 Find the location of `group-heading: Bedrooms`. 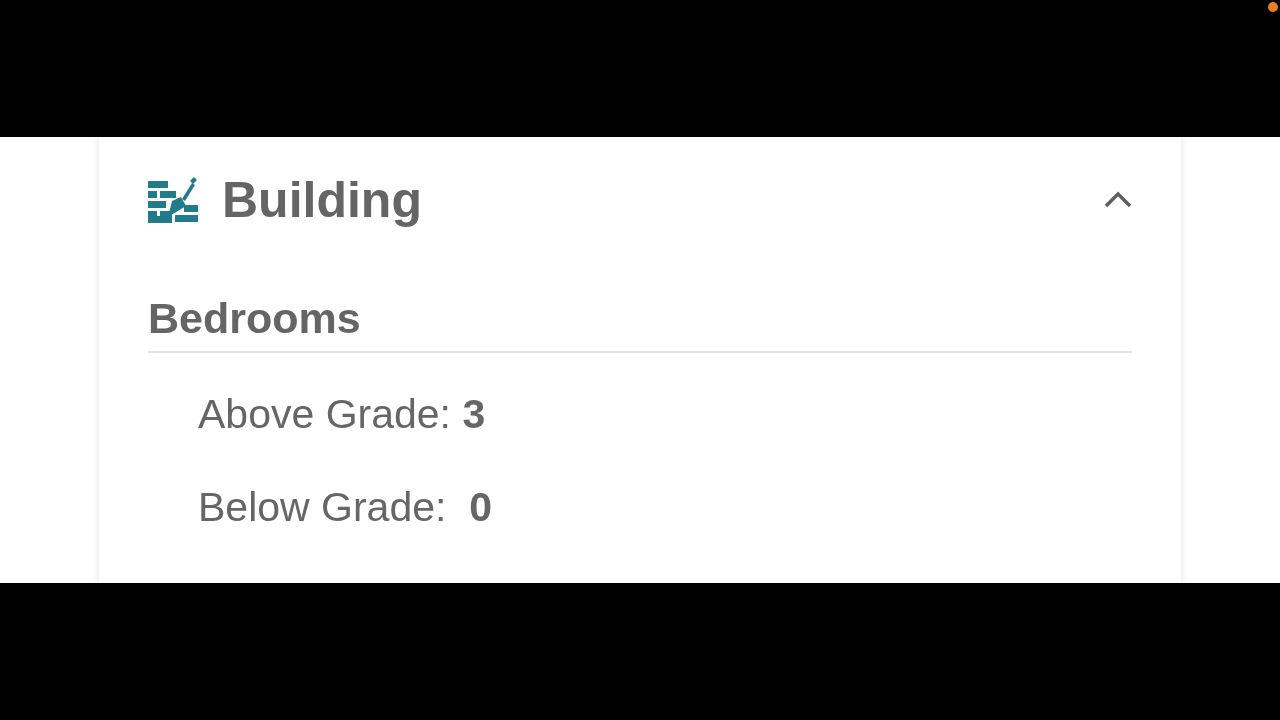

group-heading: Bedrooms is located at coordinates (640, 322).